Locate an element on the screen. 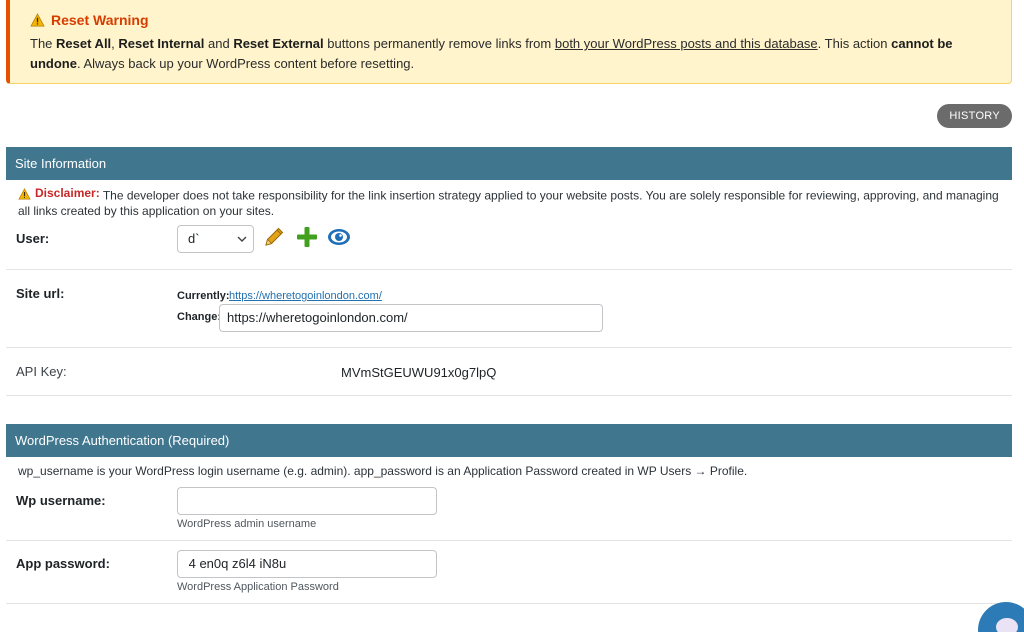  history-button: HISTORY is located at coordinates (974, 116).